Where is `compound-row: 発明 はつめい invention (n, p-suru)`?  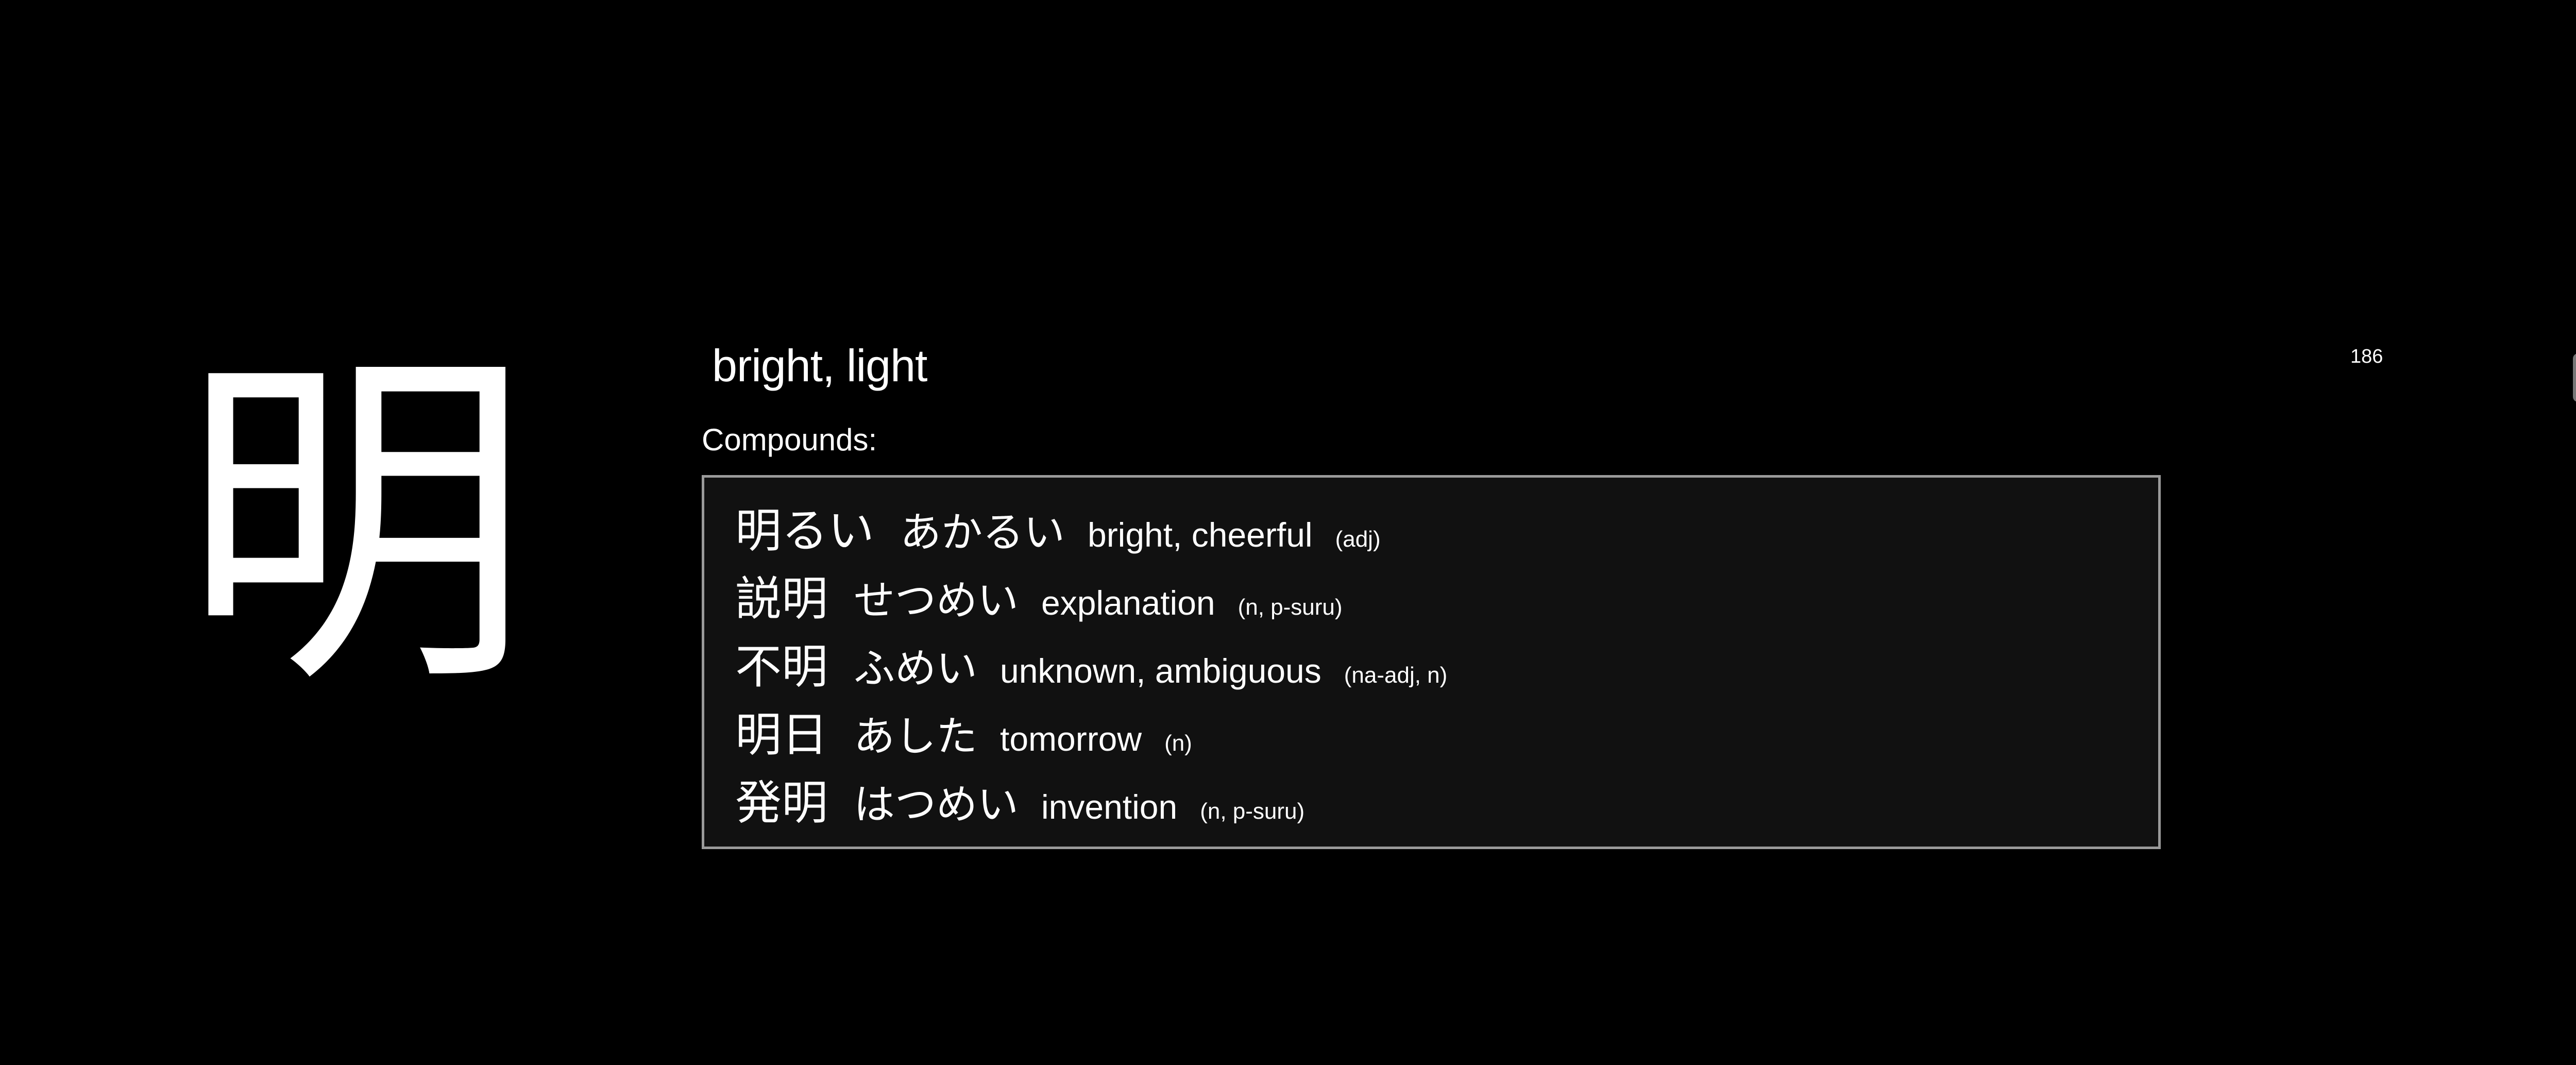
compound-row: 発明 はつめい invention (n, p-suru) is located at coordinates (1446, 799).